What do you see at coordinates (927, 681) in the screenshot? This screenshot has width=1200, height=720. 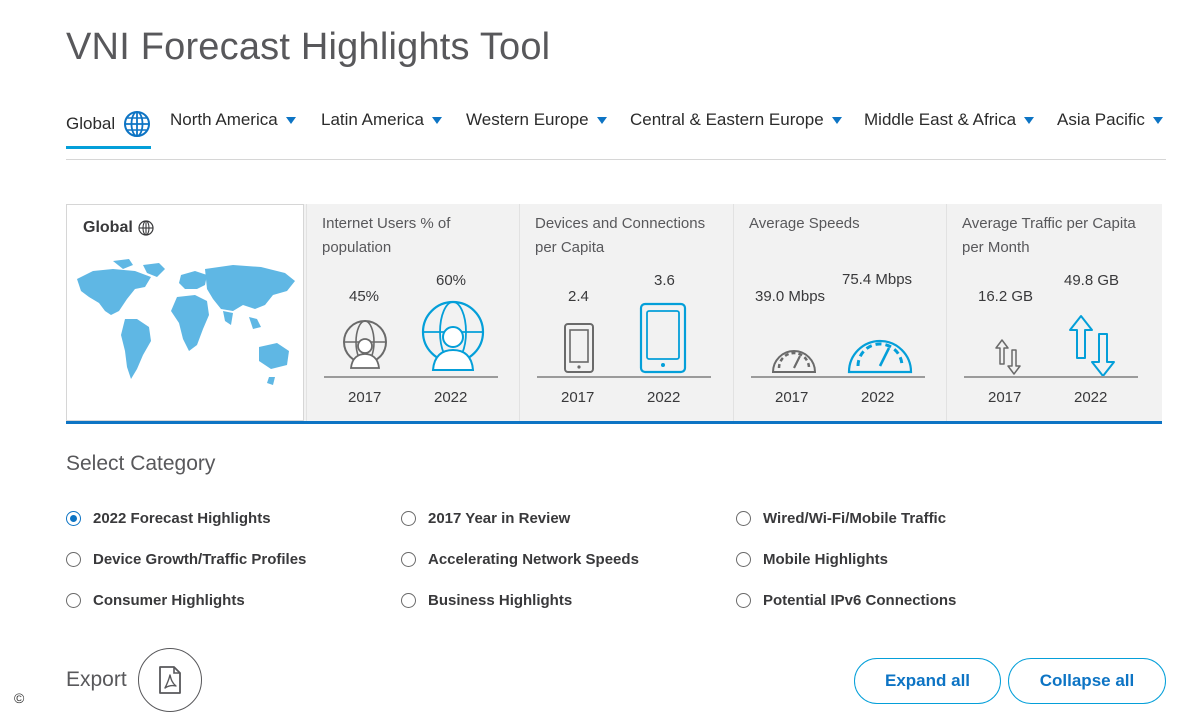 I see `expand-all-button: Expand all` at bounding box center [927, 681].